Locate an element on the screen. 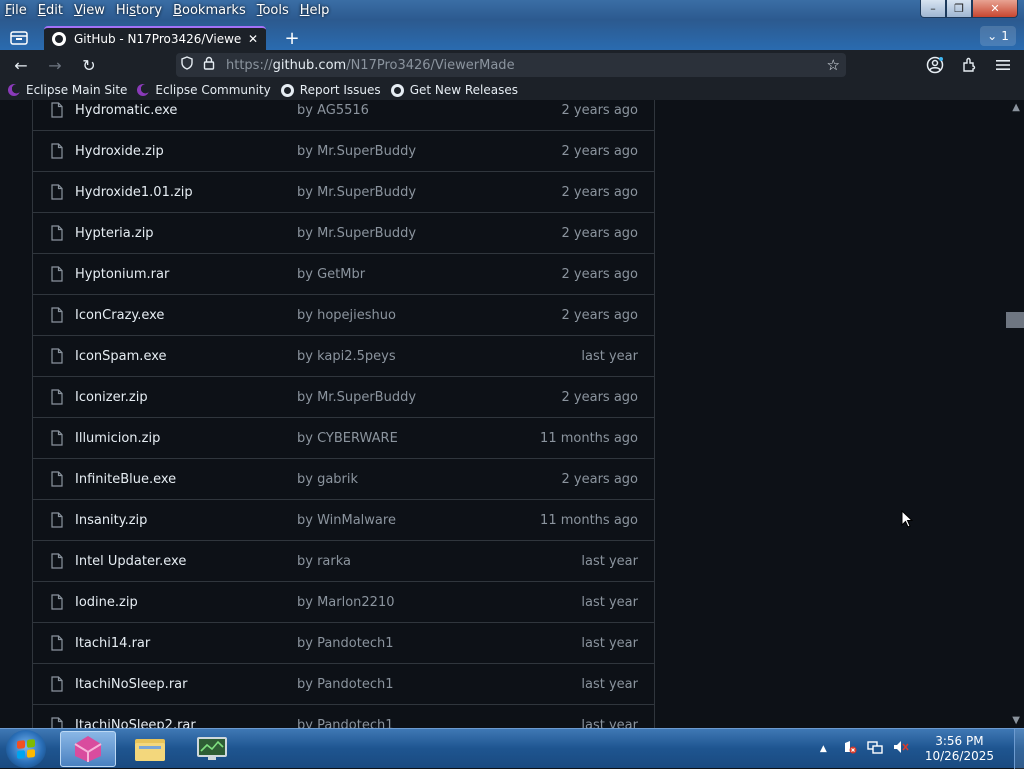 This screenshot has height=769, width=1024. file-row: Itachi14.rar by Pandotech1 last year is located at coordinates (343, 643).